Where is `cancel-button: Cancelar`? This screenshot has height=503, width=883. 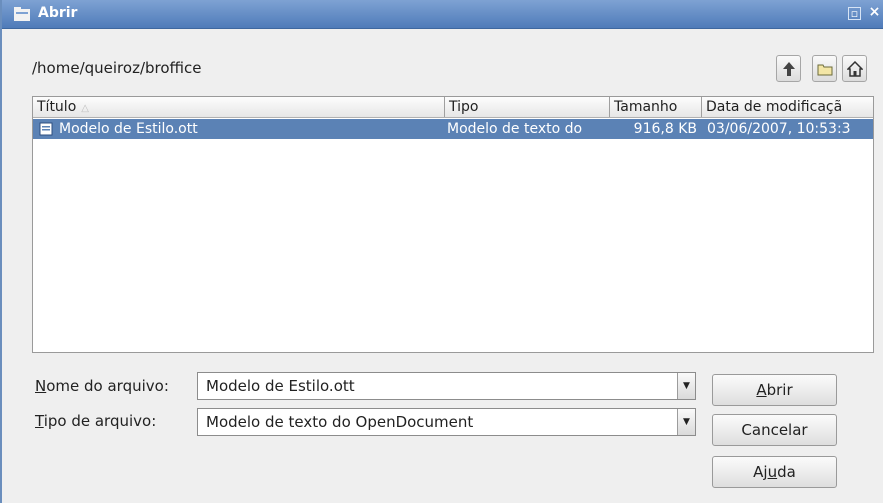
cancel-button: Cancelar is located at coordinates (774, 430).